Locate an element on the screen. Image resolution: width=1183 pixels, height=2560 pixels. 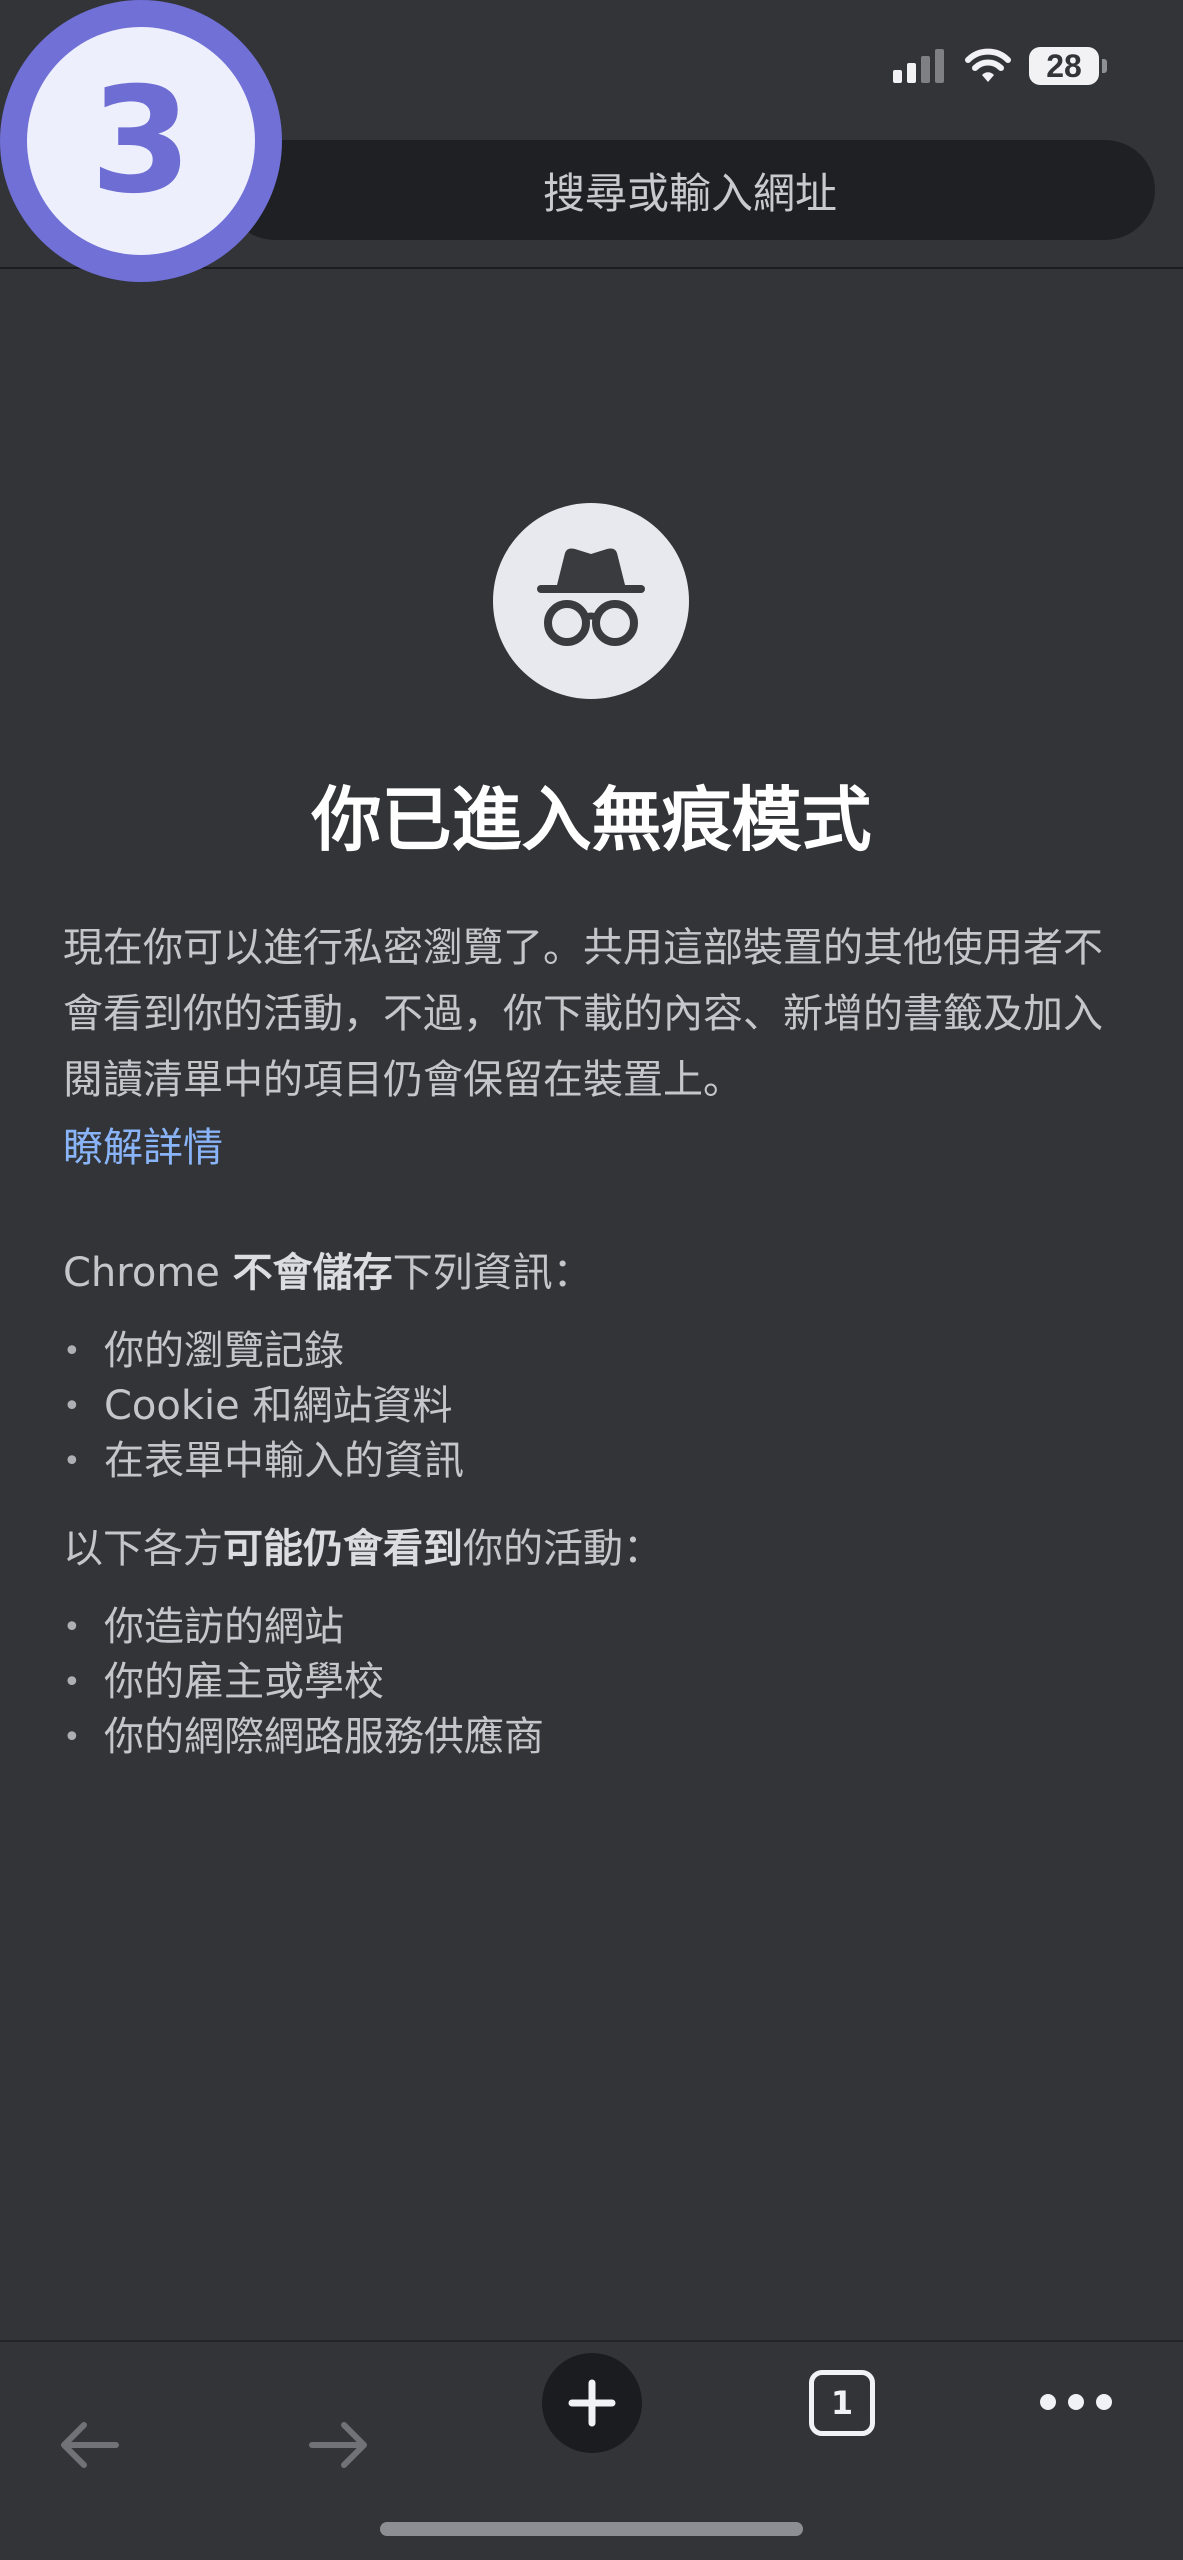
bottom-divider is located at coordinates (591, 2341).